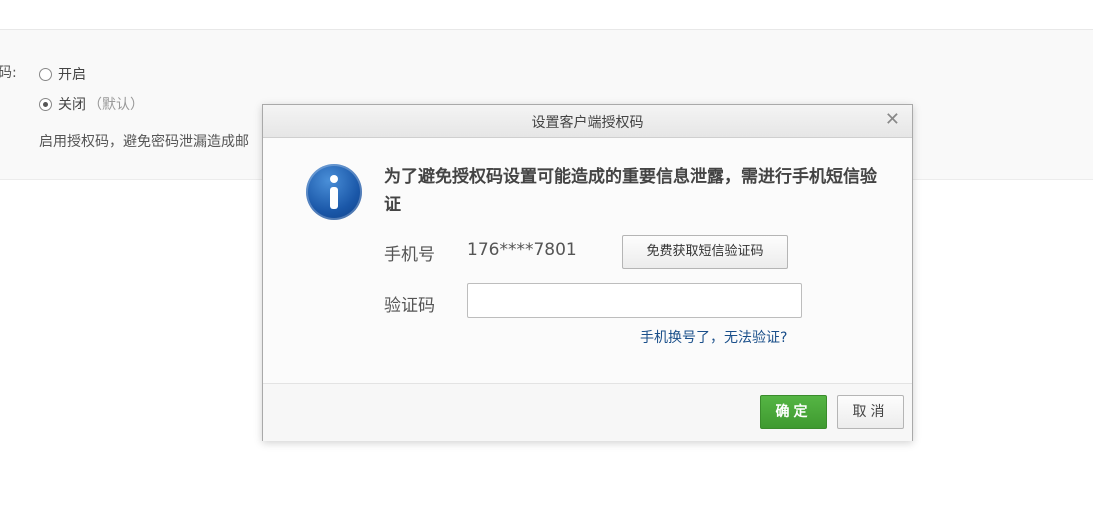 Image resolution: width=1093 pixels, height=519 pixels. I want to click on dialog-header: 设置客户端授权码 ✕, so click(587, 121).